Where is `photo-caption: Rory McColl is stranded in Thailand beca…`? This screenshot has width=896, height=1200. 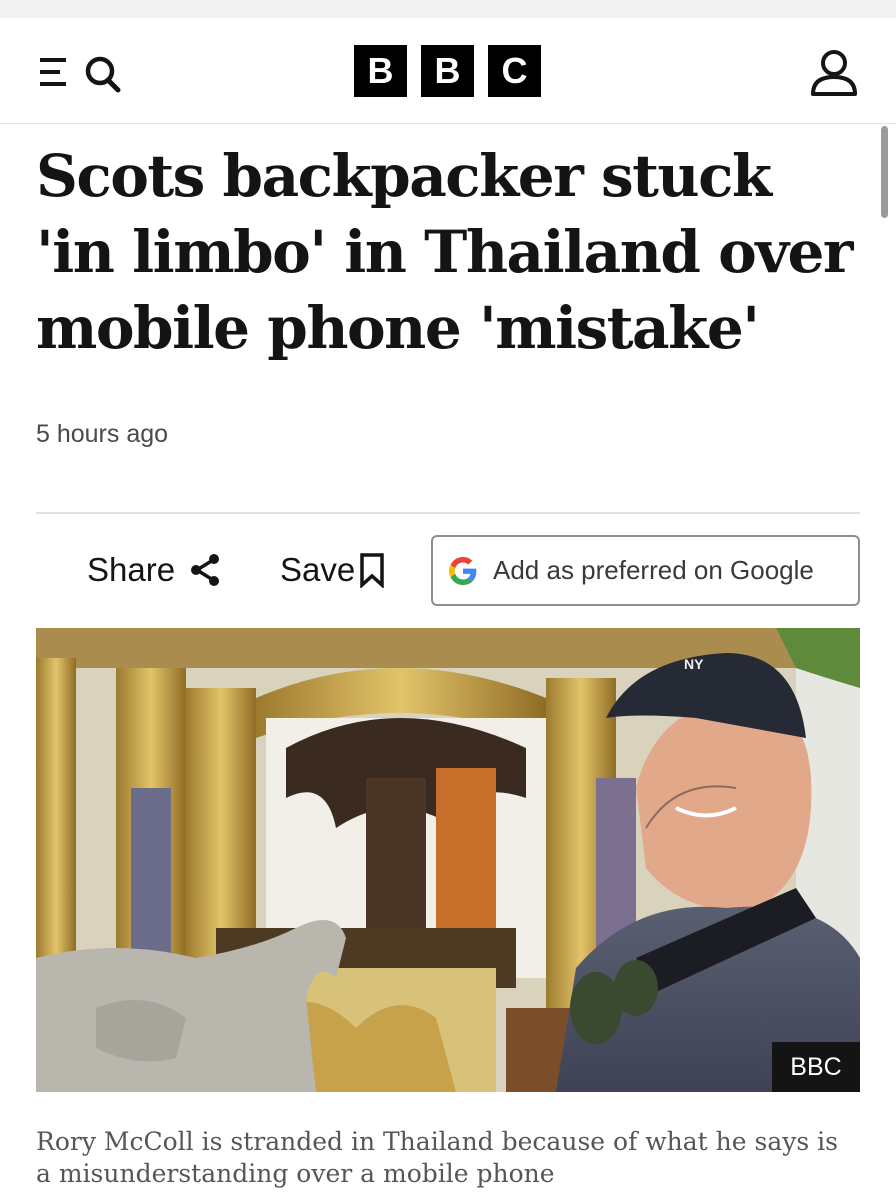 photo-caption: Rory McColl is stranded in Thailand beca… is located at coordinates (437, 1157).